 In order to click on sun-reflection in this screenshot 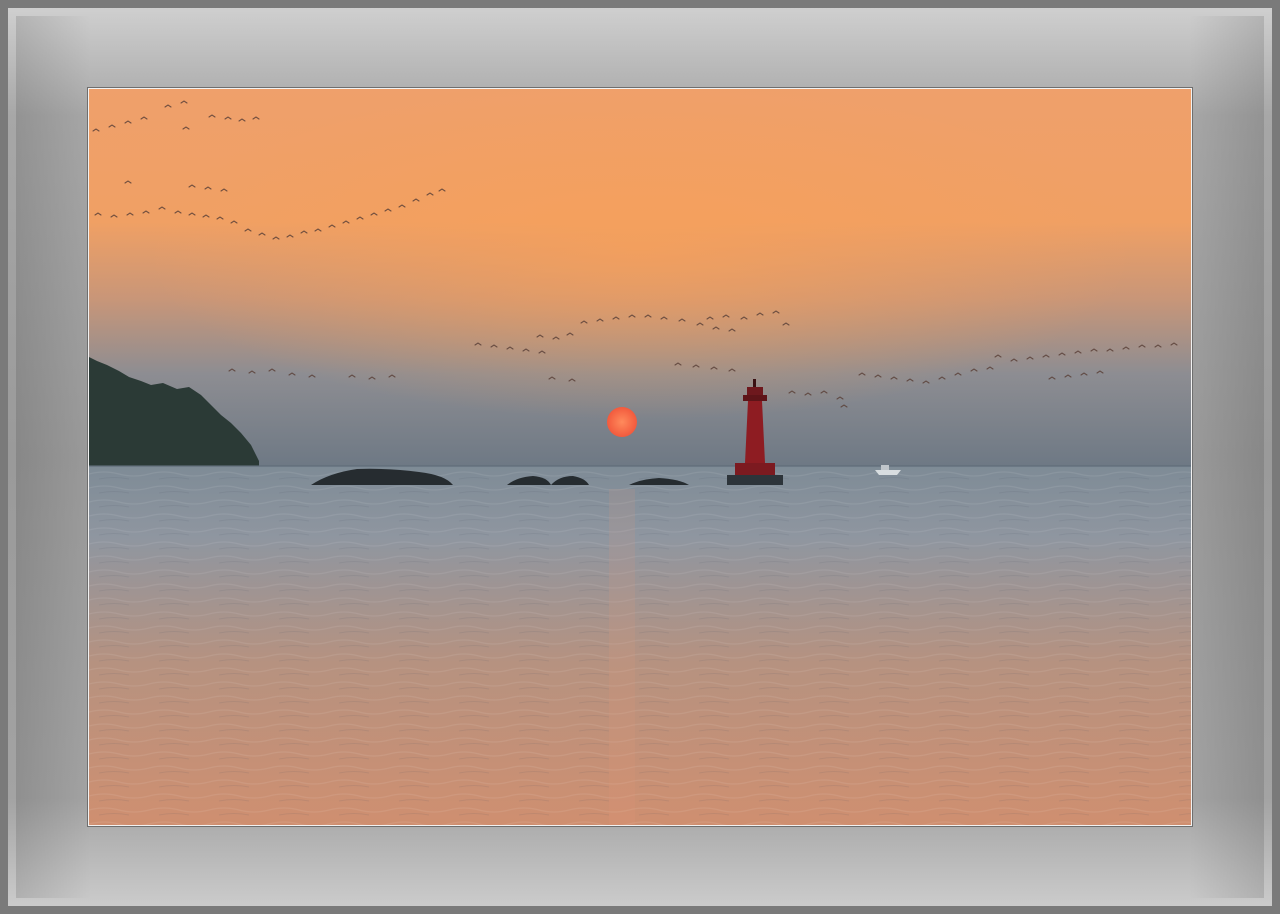, I will do `click(622, 657)`.